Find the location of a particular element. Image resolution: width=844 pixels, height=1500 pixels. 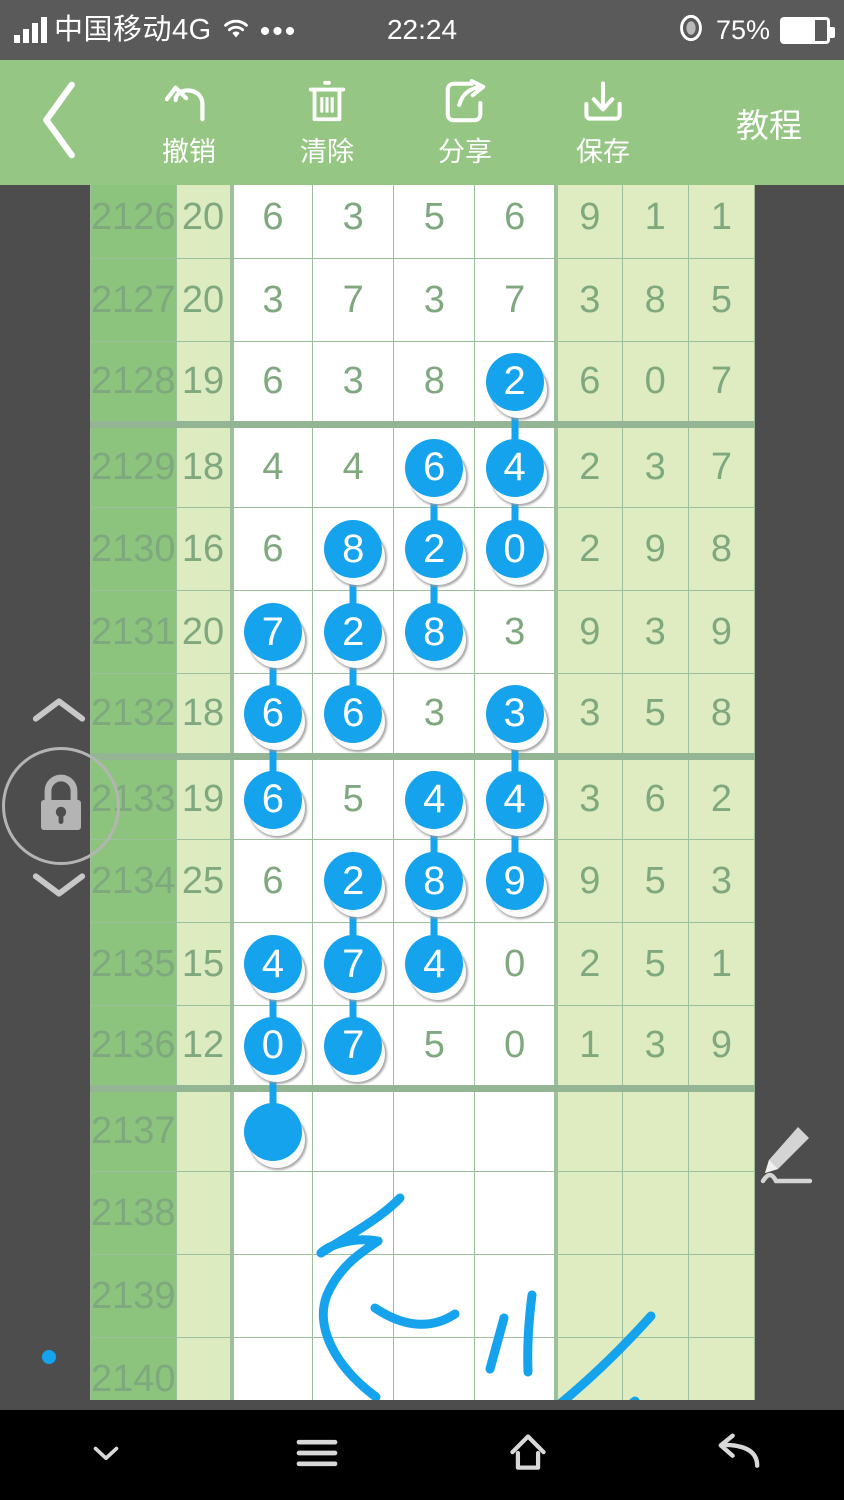

lock-toggle-button is located at coordinates (61, 806).